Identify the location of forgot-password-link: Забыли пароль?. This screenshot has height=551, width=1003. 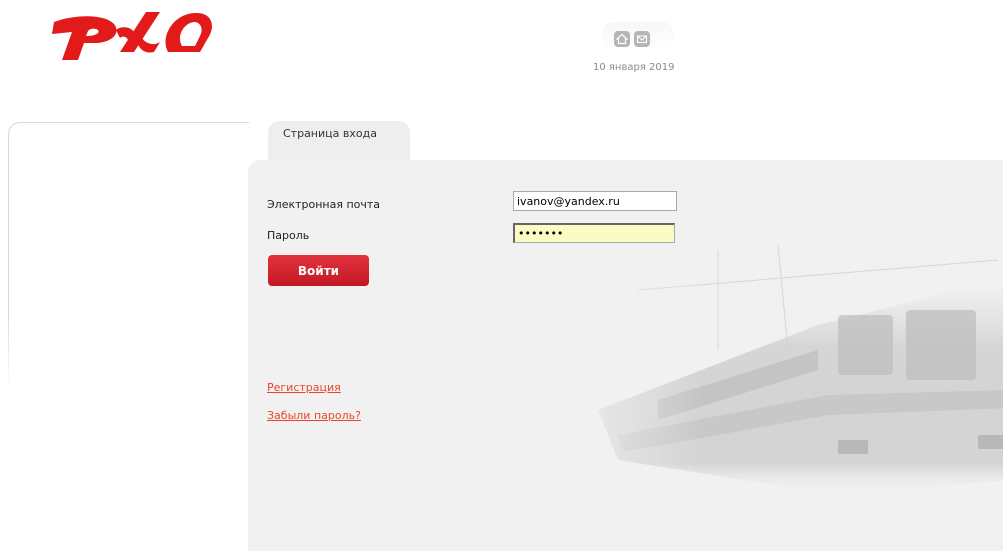
(314, 415).